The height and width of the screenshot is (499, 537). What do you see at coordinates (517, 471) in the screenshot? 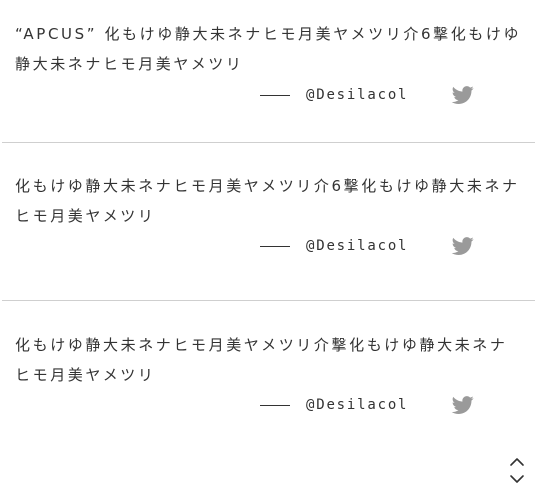
I see `scroll-top-button` at bounding box center [517, 471].